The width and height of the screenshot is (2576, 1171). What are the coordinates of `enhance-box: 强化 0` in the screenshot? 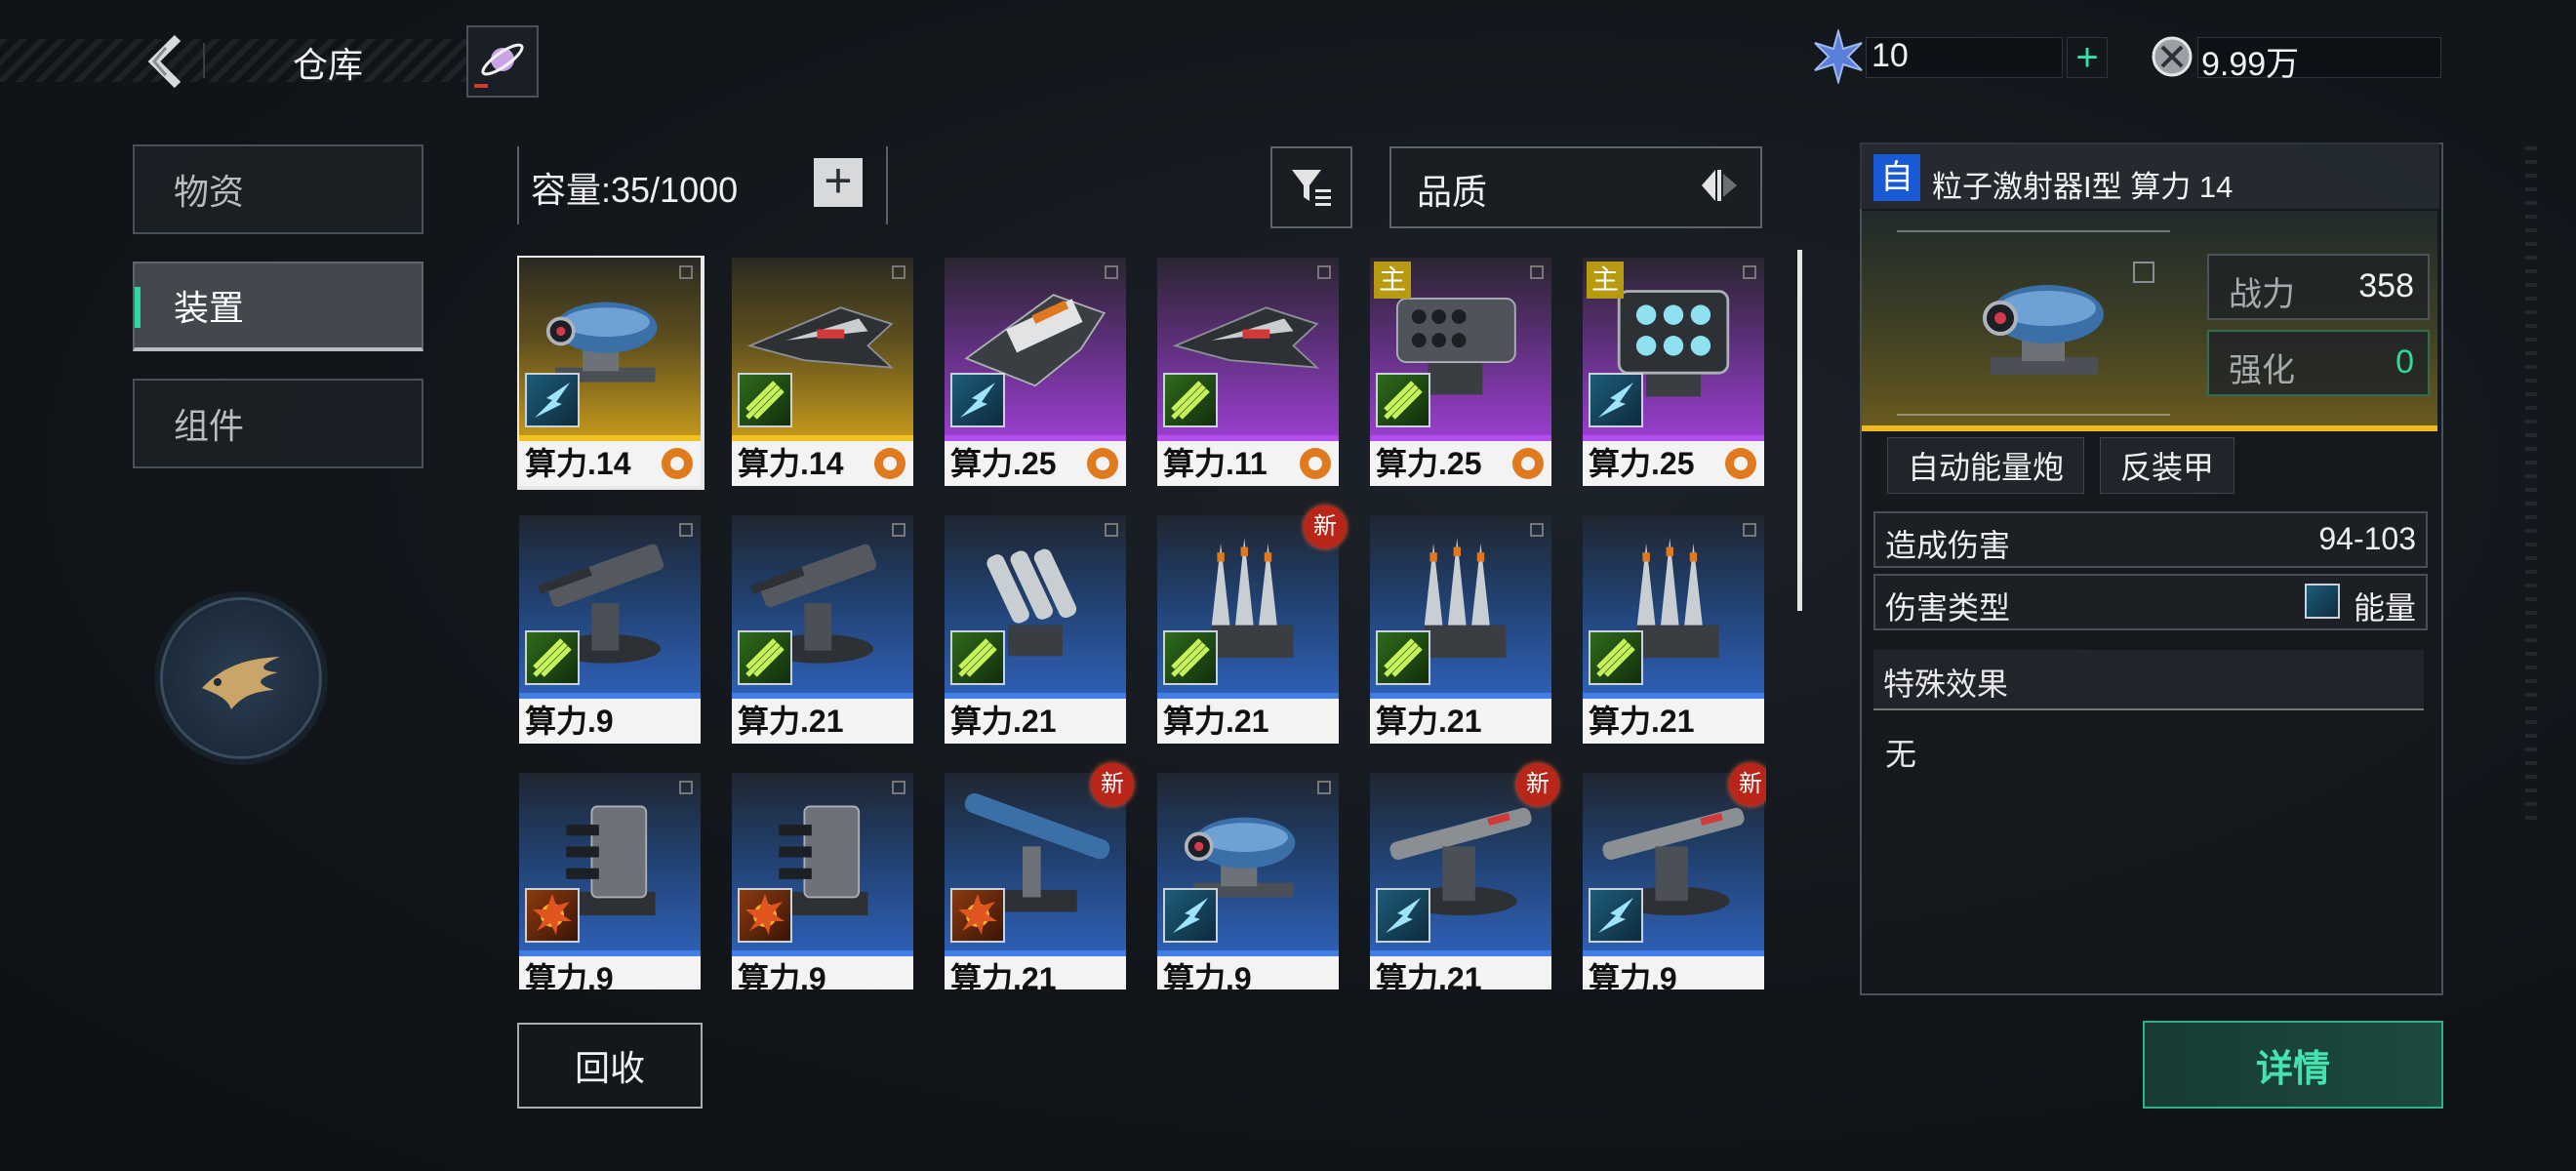 It's located at (2318, 363).